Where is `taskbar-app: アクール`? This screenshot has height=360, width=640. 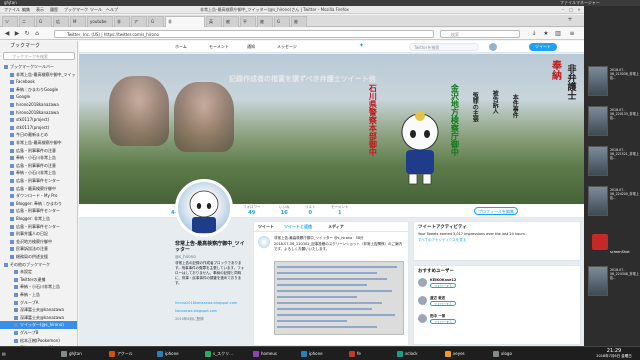
taskbar-app: アクール is located at coordinates (120, 354).